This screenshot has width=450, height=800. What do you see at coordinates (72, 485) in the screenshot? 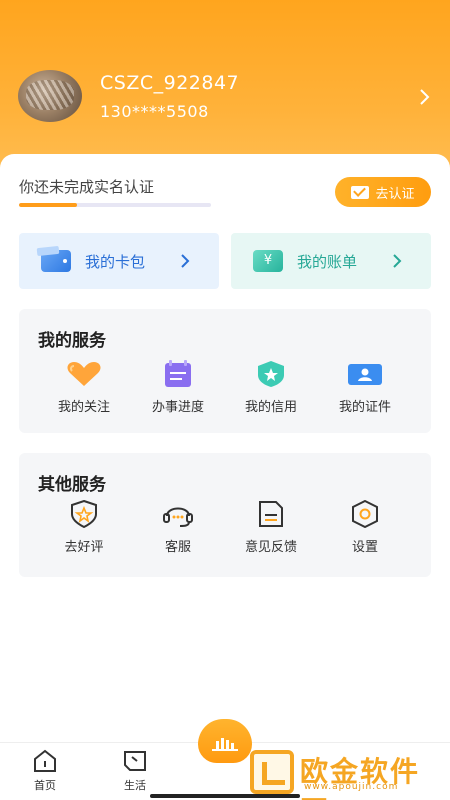
I see `other-services-title: 其他服务` at bounding box center [72, 485].